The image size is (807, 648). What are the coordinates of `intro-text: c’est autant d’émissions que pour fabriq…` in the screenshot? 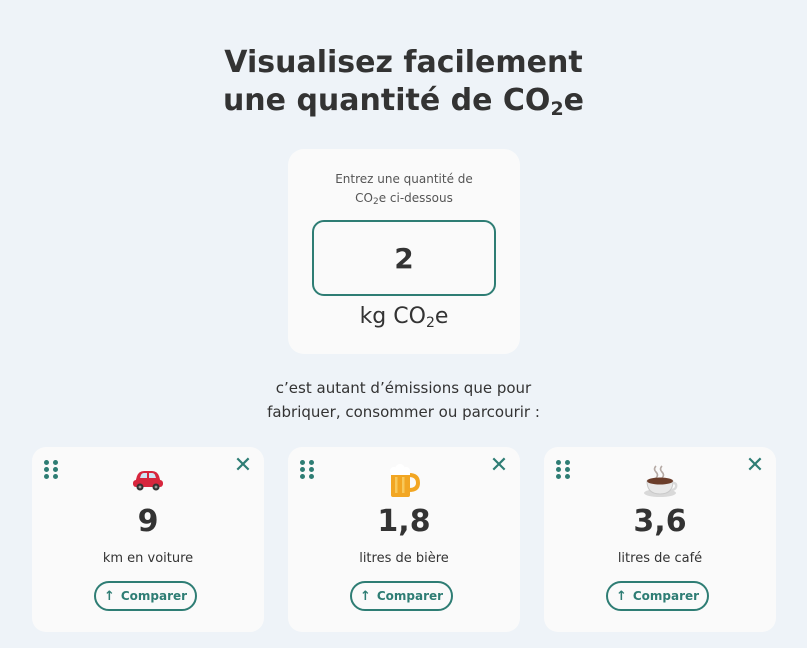 It's located at (403, 400).